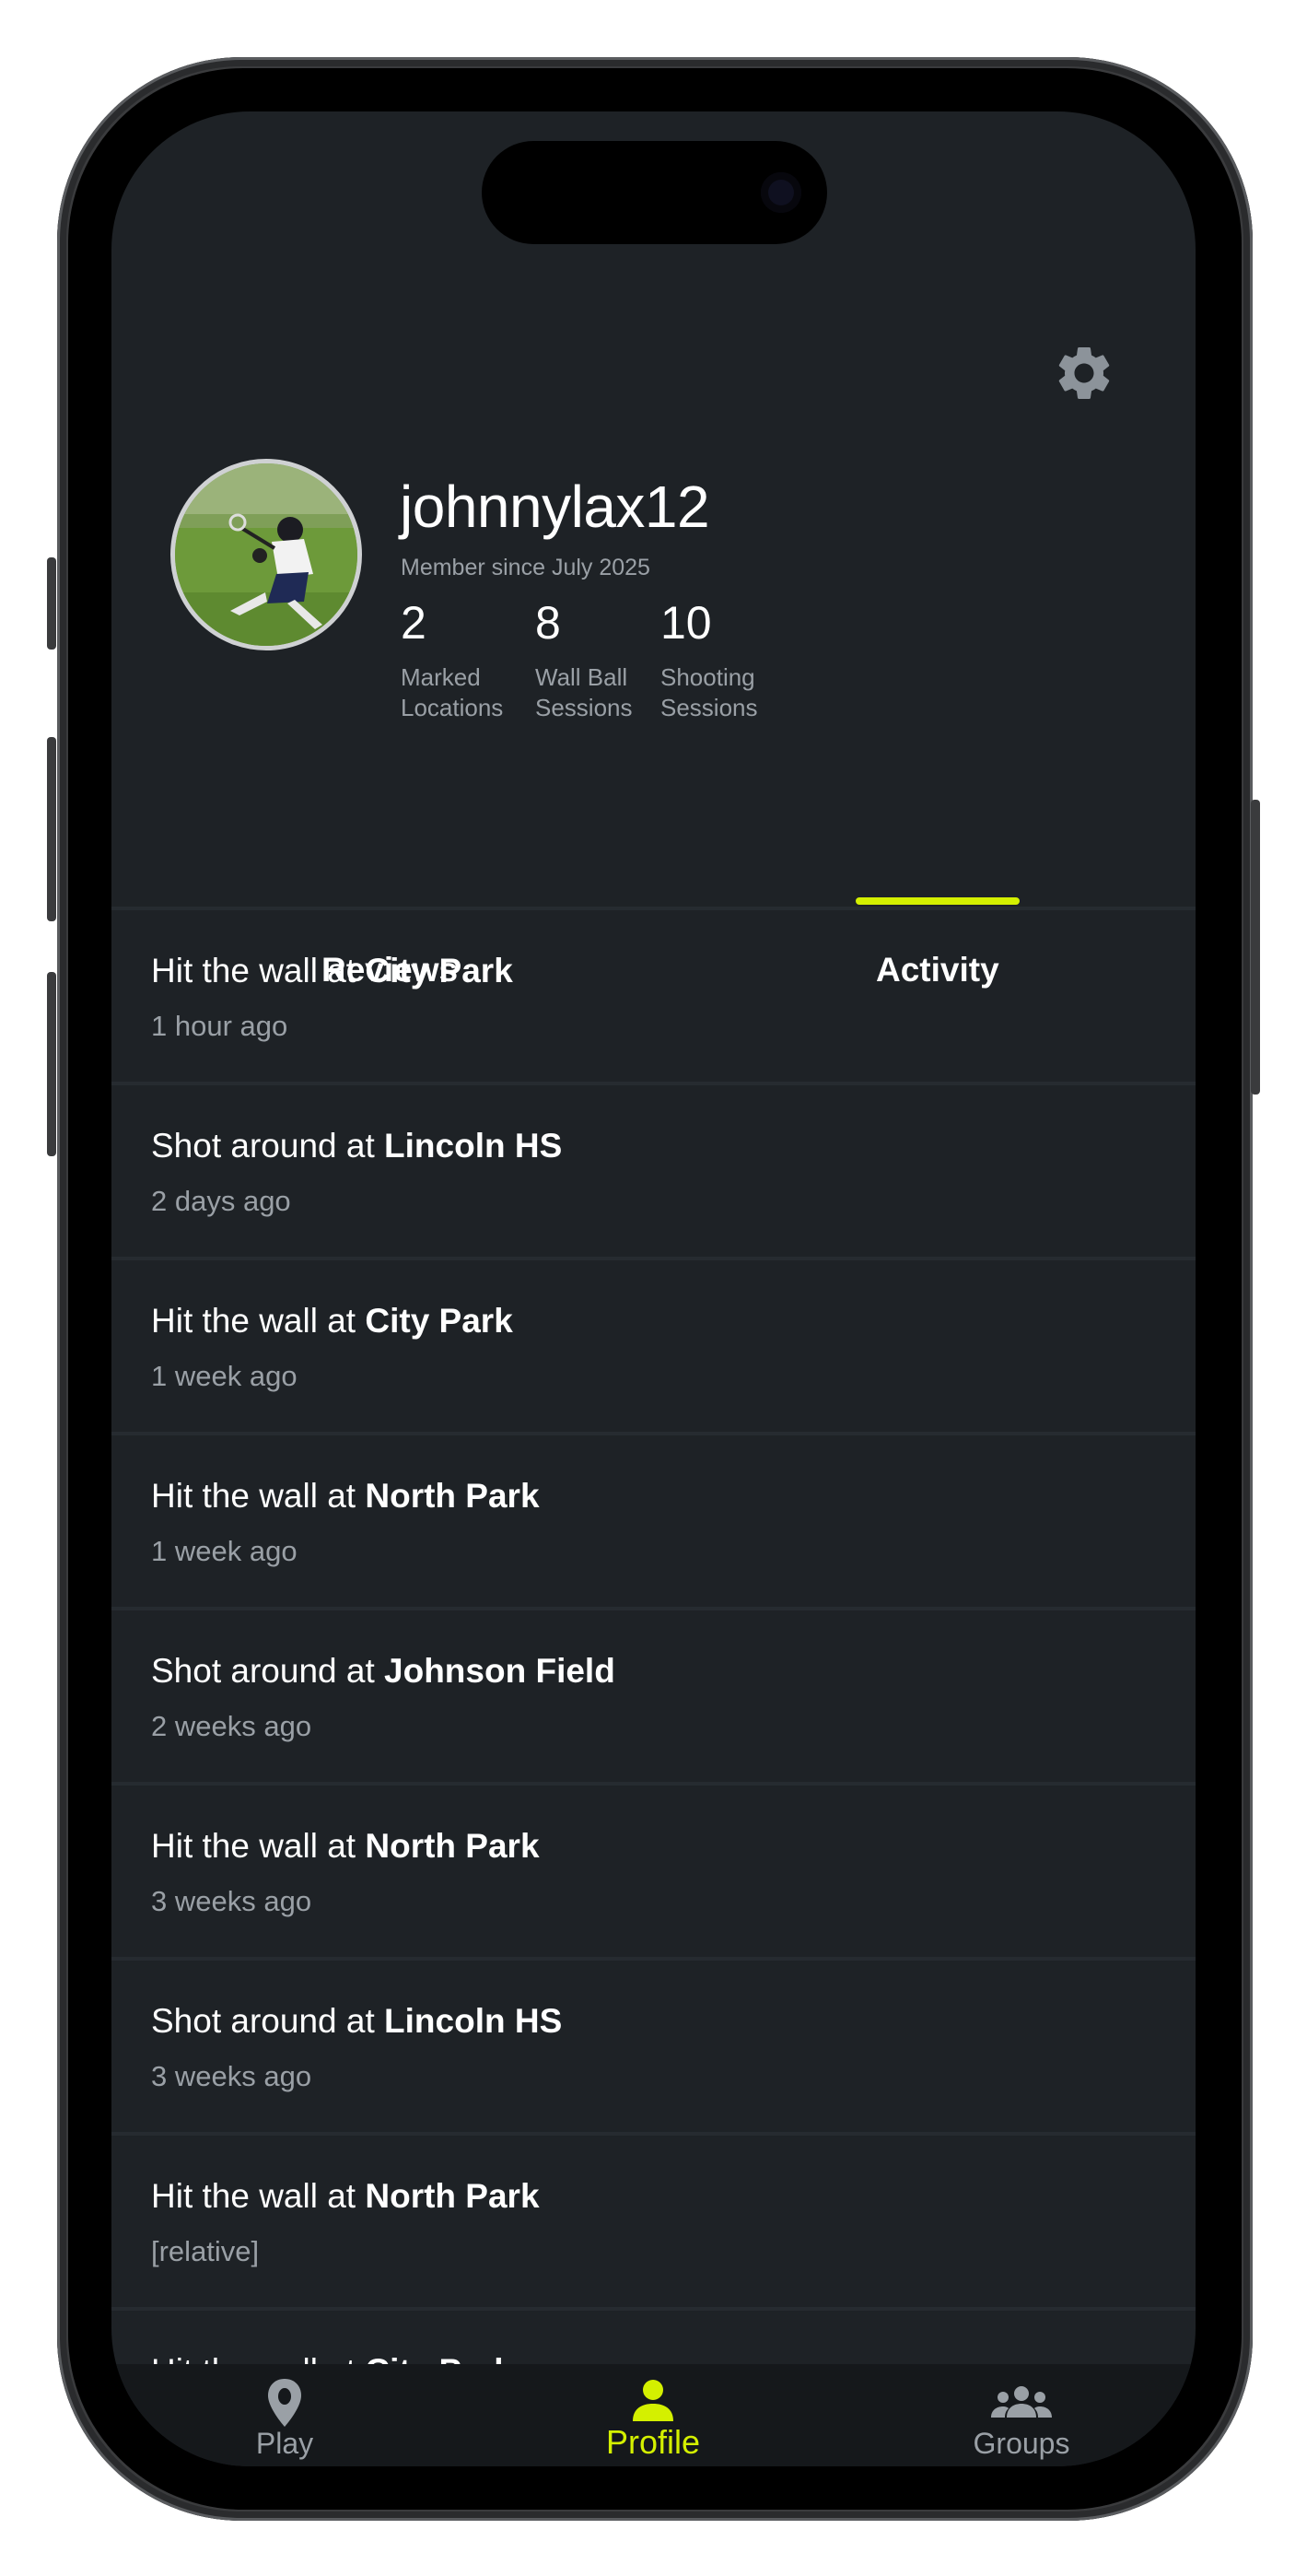 The image size is (1307, 2576). I want to click on activity-item: Hit the wall at North Park 3 weeks ago, so click(653, 1873).